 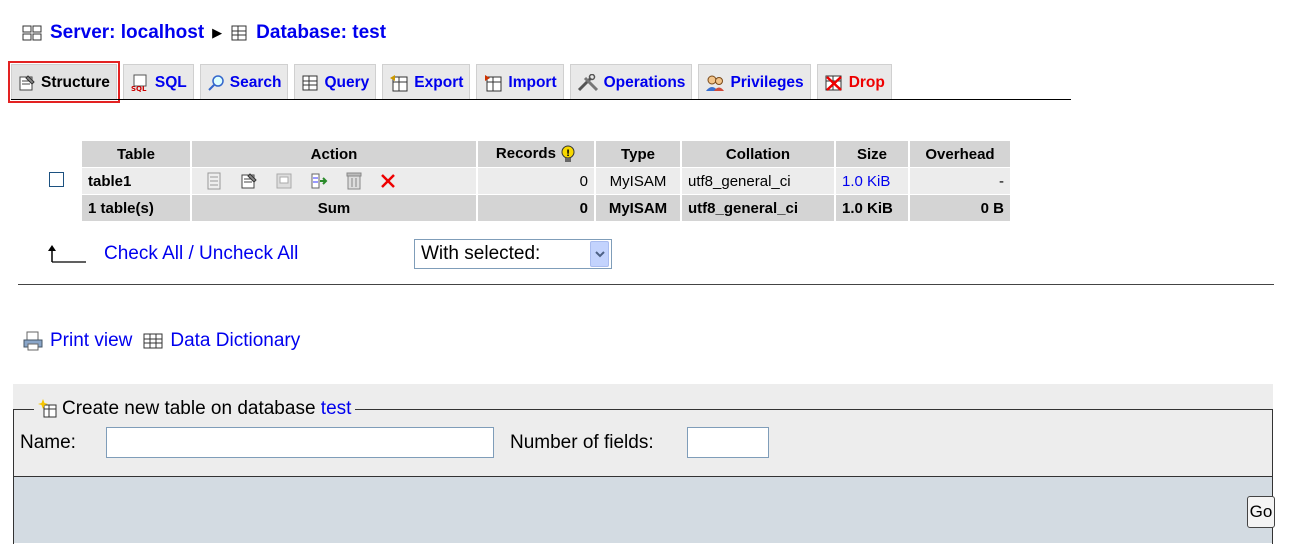 What do you see at coordinates (56, 208) in the screenshot?
I see `sum-spacer` at bounding box center [56, 208].